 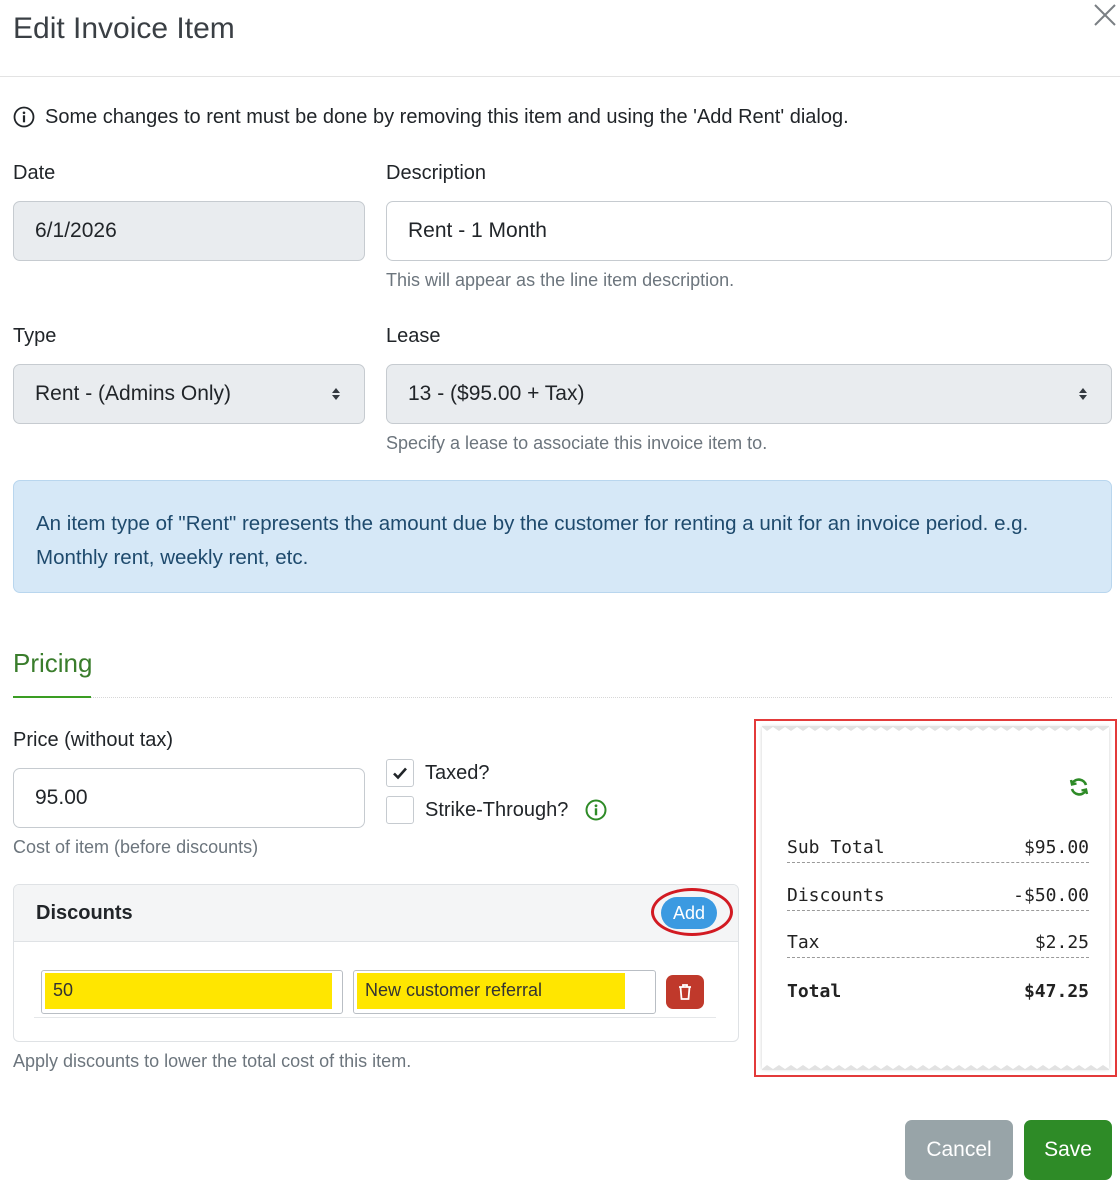 I want to click on trash-icon, so click(x=685, y=992).